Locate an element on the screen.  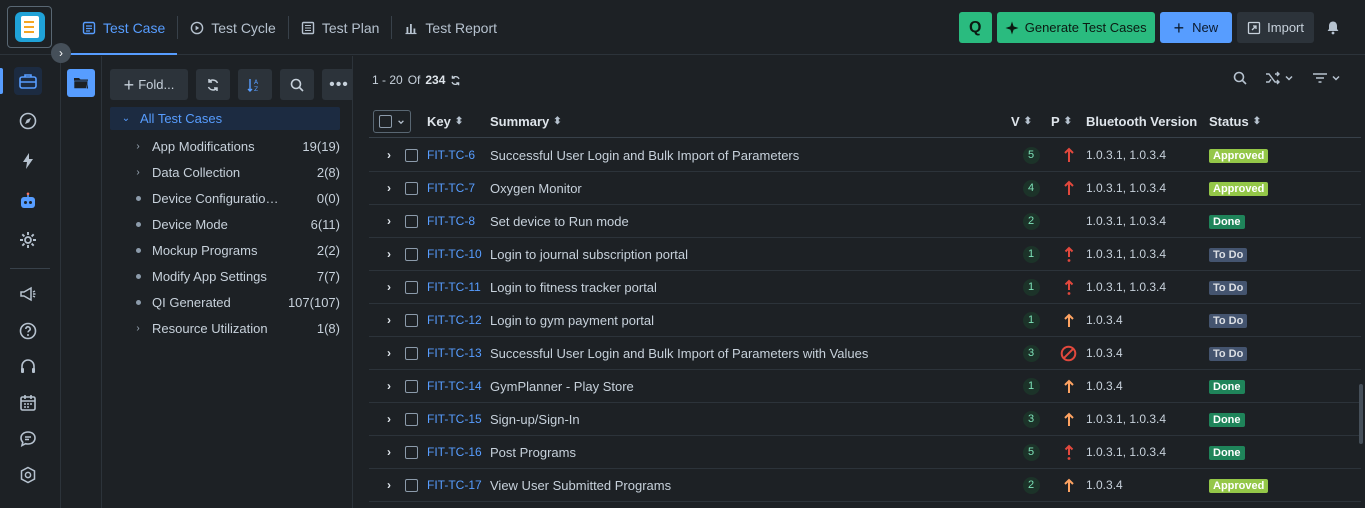
tree-folder-item: › Resource Utilization 1(8) is located at coordinates (225, 328).